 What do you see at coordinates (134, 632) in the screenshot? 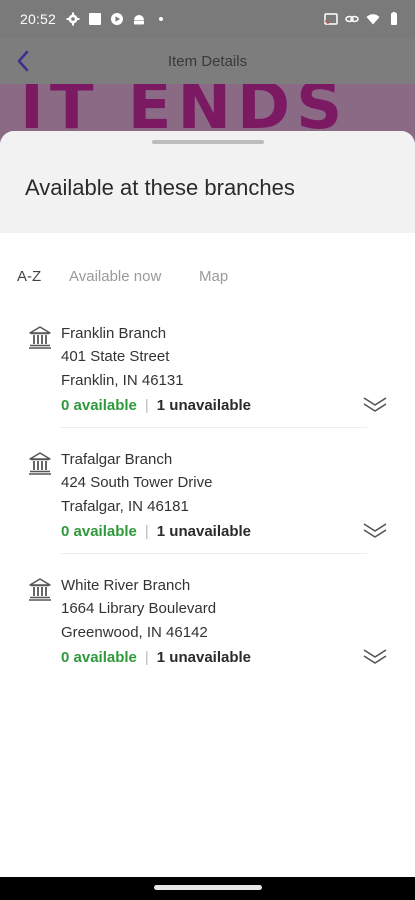
I see `branch-city: Greenwood, IN 46142` at bounding box center [134, 632].